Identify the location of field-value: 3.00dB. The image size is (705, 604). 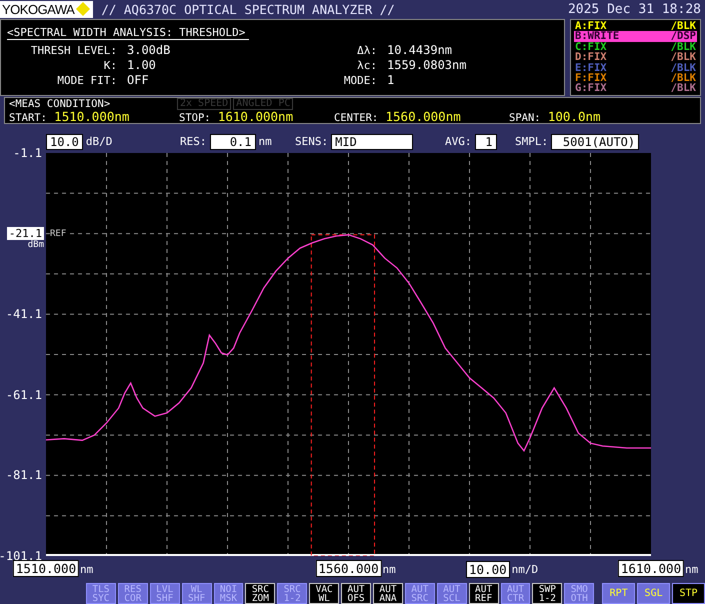
(149, 50).